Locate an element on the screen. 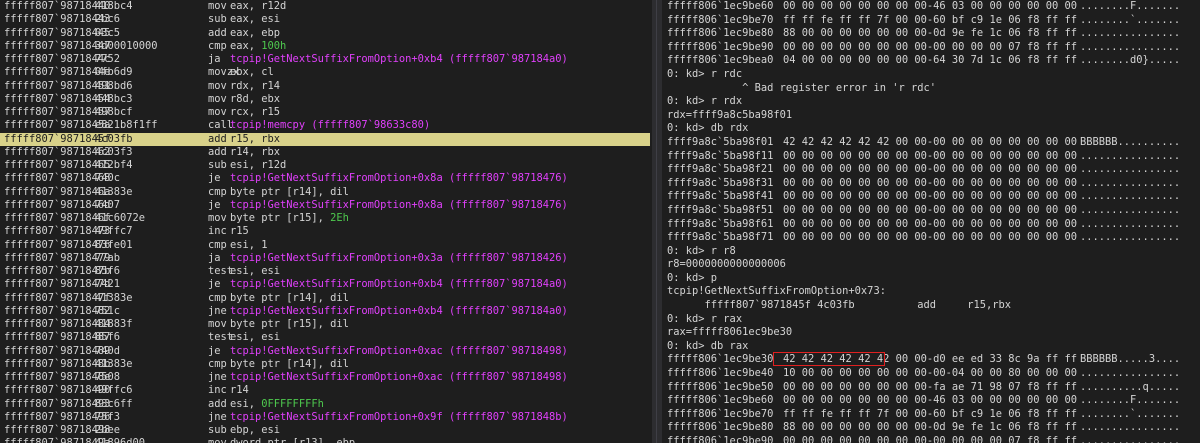 The image size is (1200, 443). disasm-row: fffff807`98718445 03c5 add eax, ebp is located at coordinates (325, 33).